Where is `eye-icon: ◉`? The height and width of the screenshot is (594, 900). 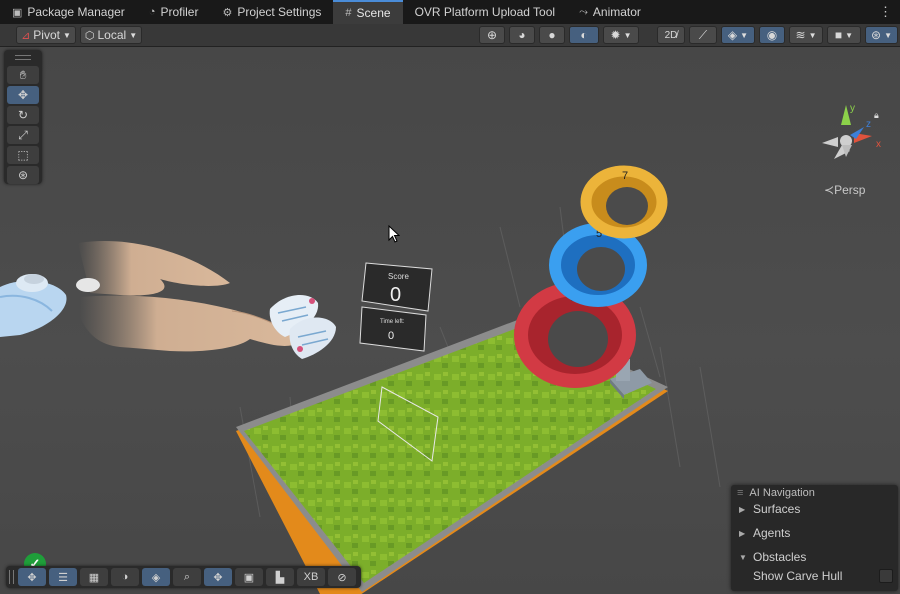 eye-icon: ◉ is located at coordinates (772, 35).